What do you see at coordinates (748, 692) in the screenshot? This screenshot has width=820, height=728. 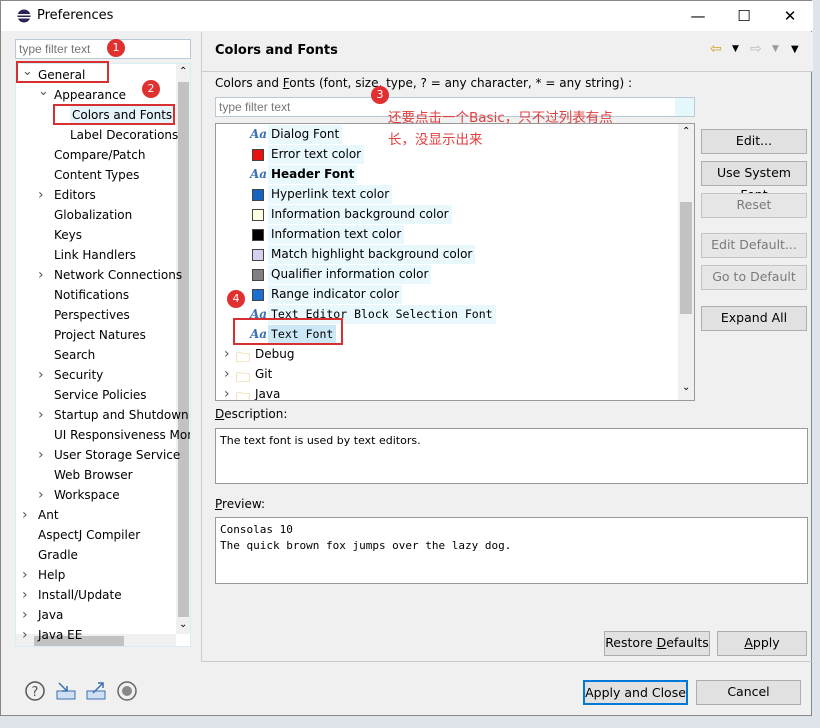 I see `cancel-button: Cancel` at bounding box center [748, 692].